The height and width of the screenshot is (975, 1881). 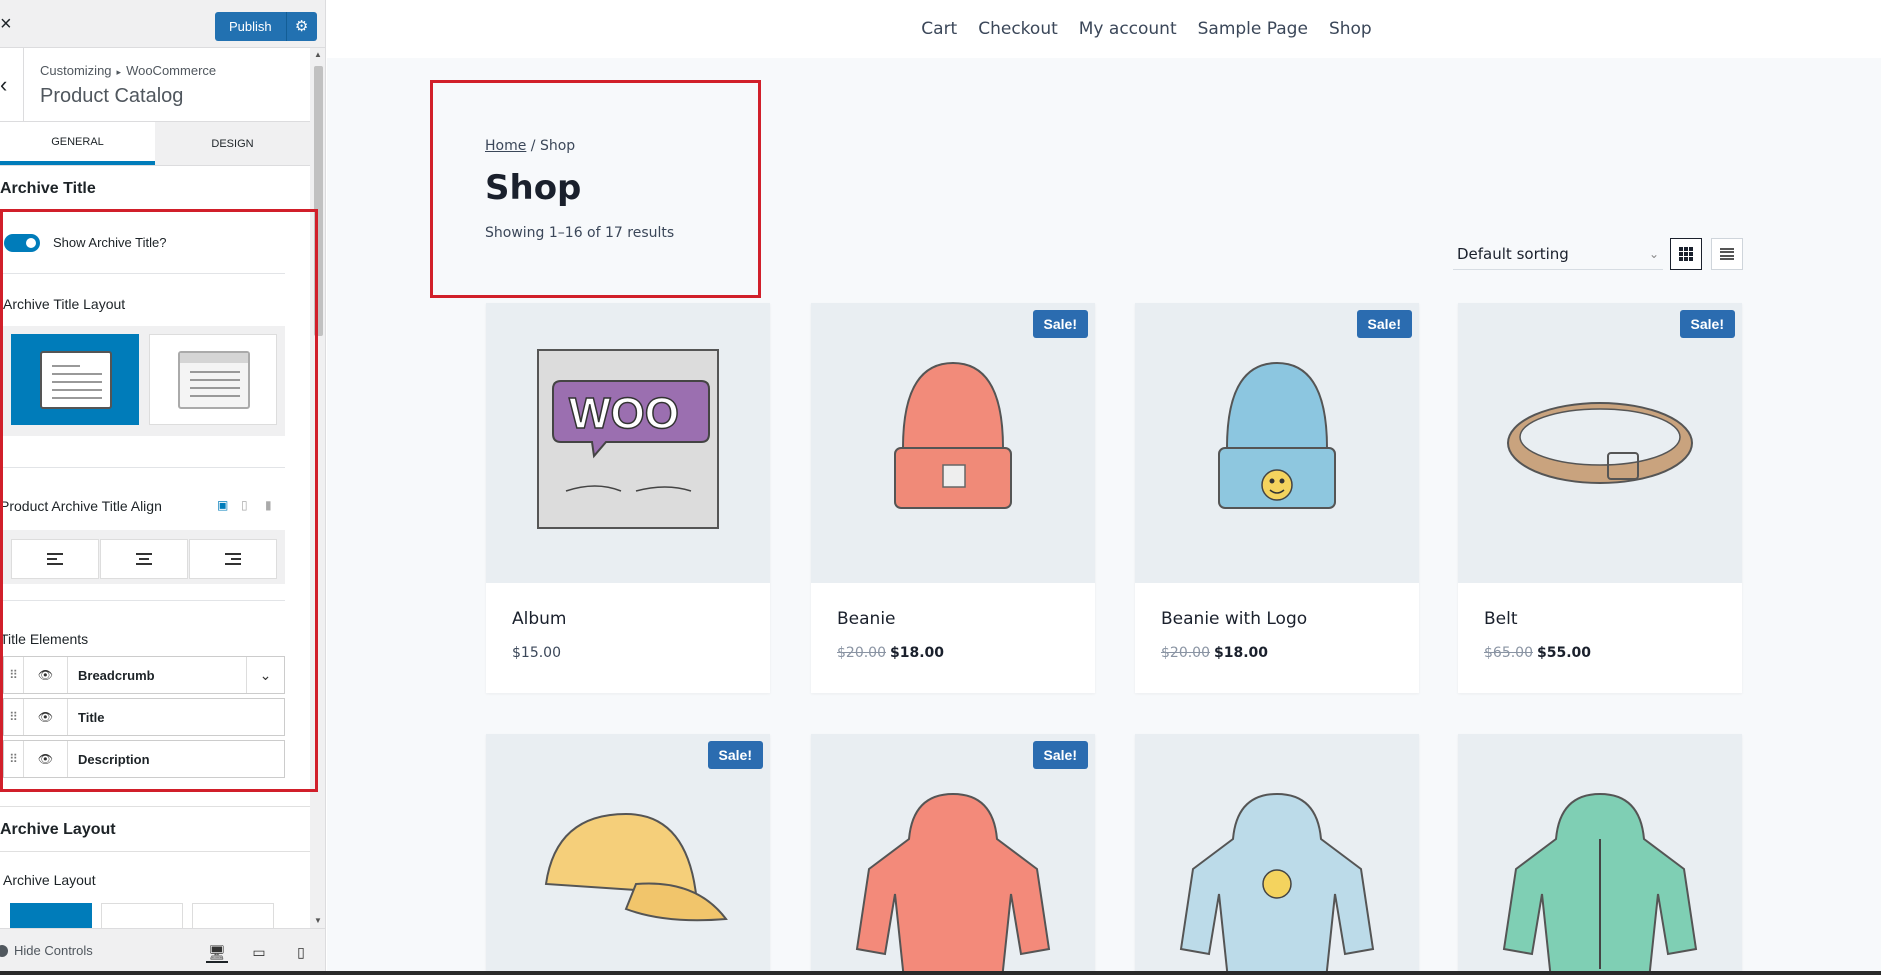 I want to click on product-name: Album, so click(x=641, y=619).